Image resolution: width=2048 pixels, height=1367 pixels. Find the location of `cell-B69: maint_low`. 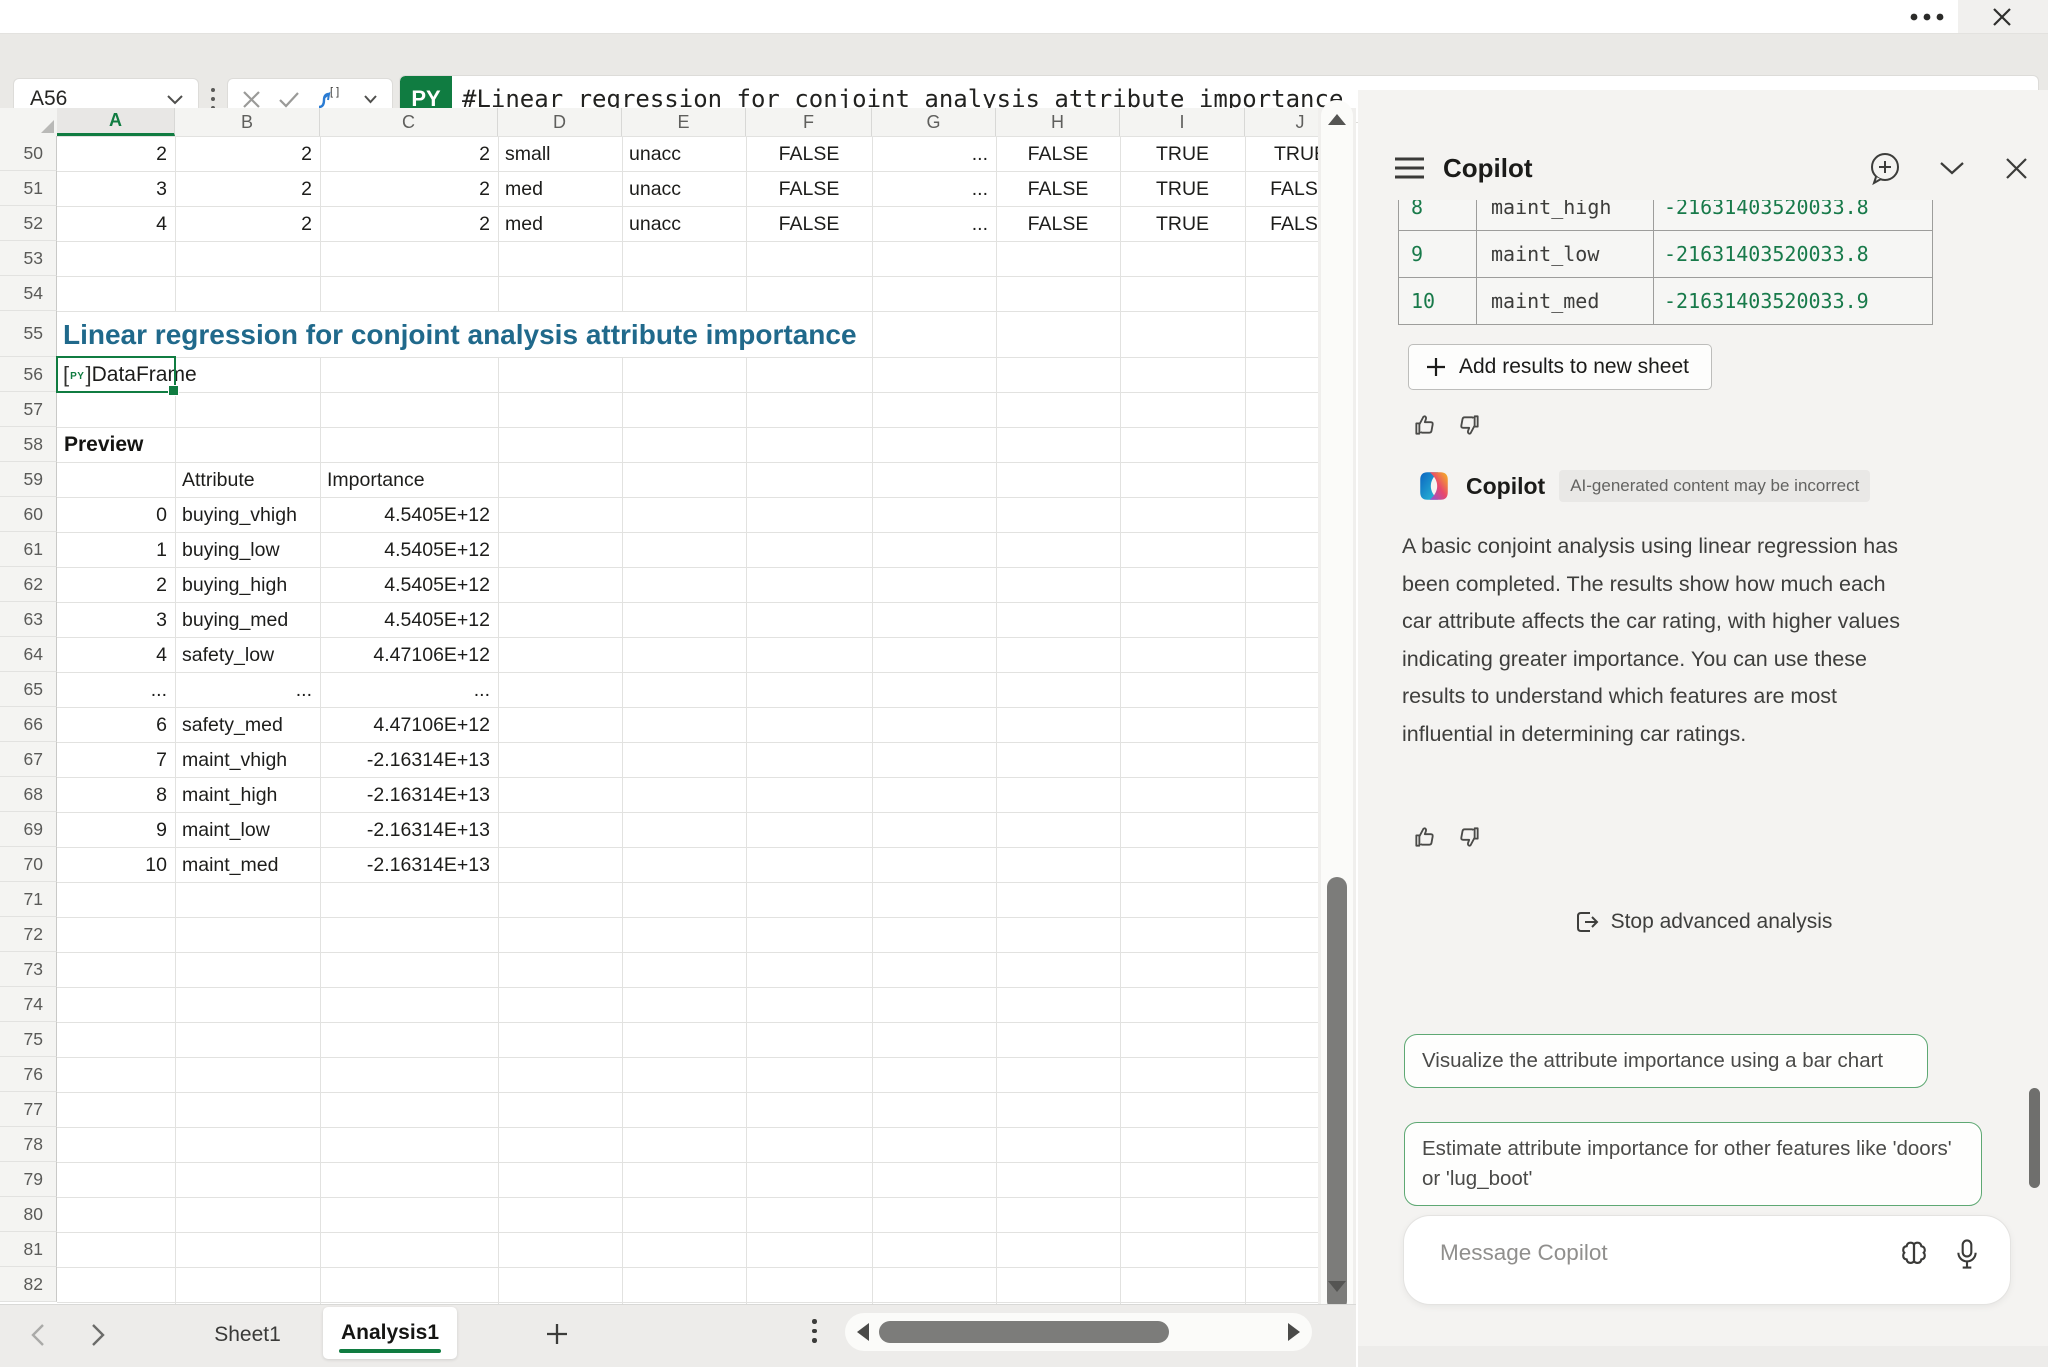

cell-B69: maint_low is located at coordinates (247, 830).